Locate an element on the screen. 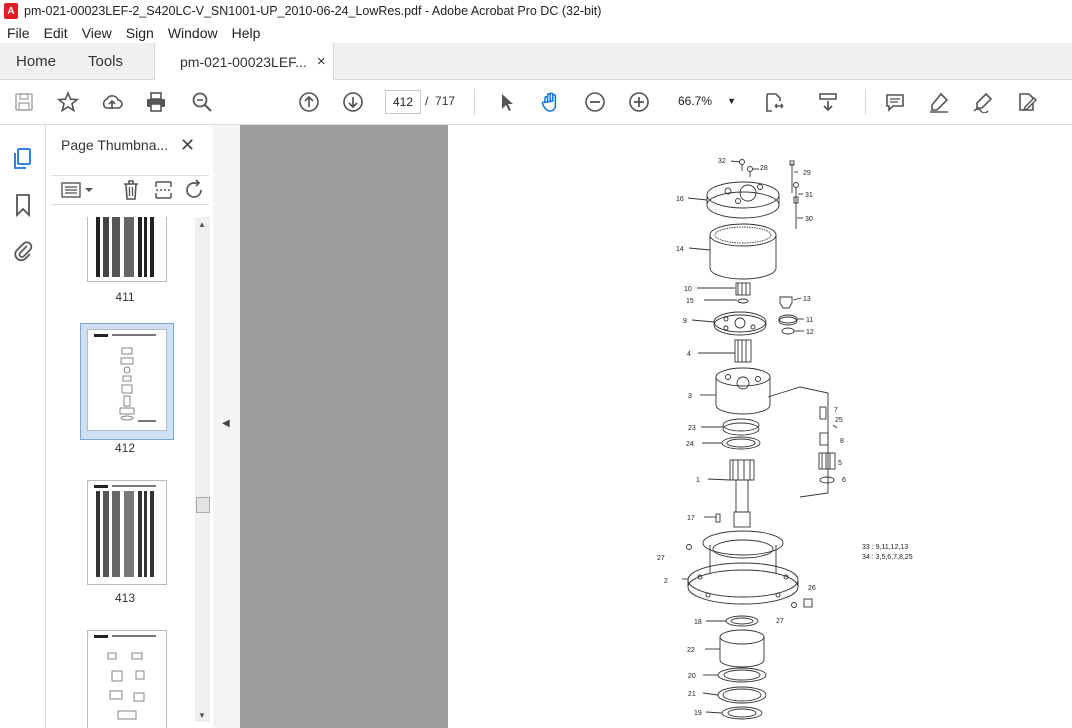  zoom-in-icon is located at coordinates (639, 102).